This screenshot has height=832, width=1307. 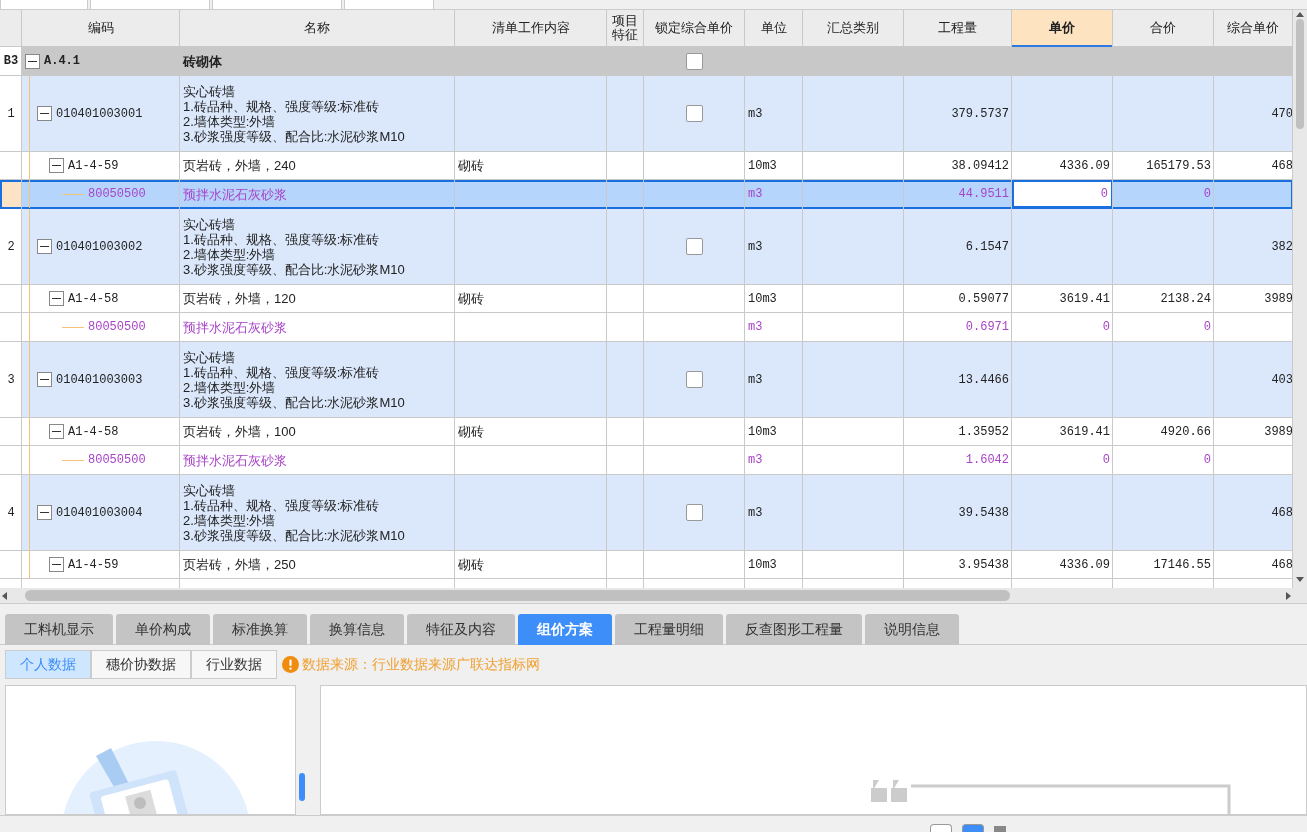 I want to click on table-row: 80050500 预拌水泥石灰砂浆 m3 1.6042 0 0, so click(x=646, y=460).